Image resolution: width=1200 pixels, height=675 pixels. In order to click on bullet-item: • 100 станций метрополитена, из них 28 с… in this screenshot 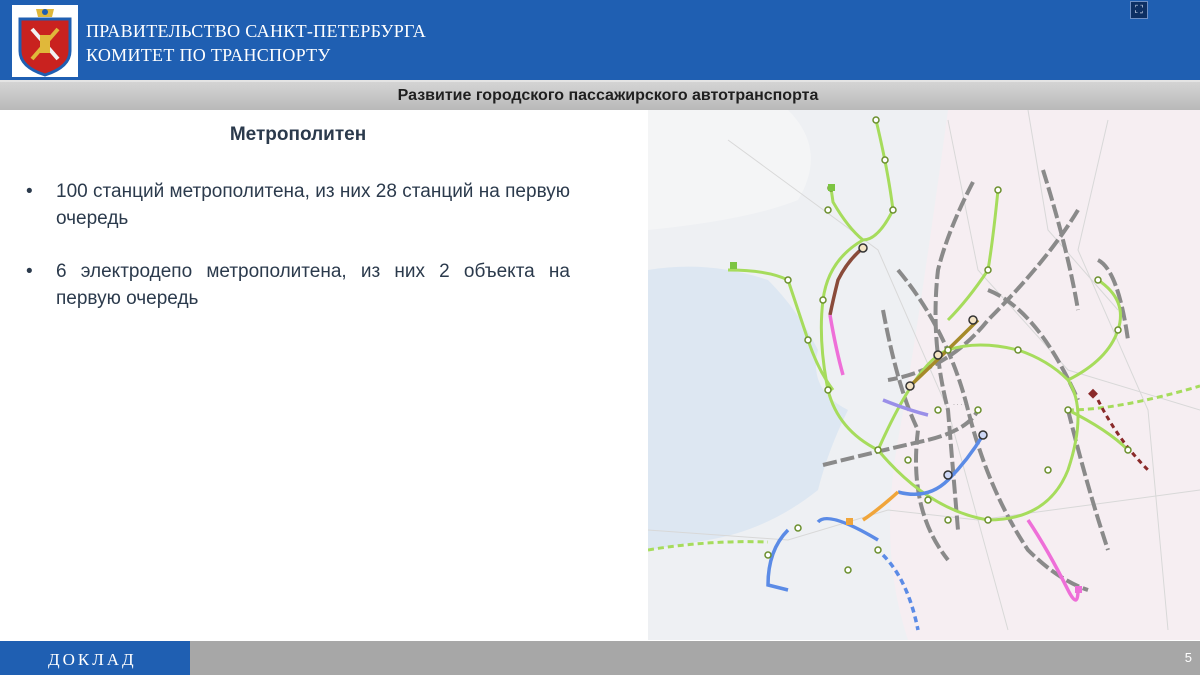, I will do `click(298, 205)`.